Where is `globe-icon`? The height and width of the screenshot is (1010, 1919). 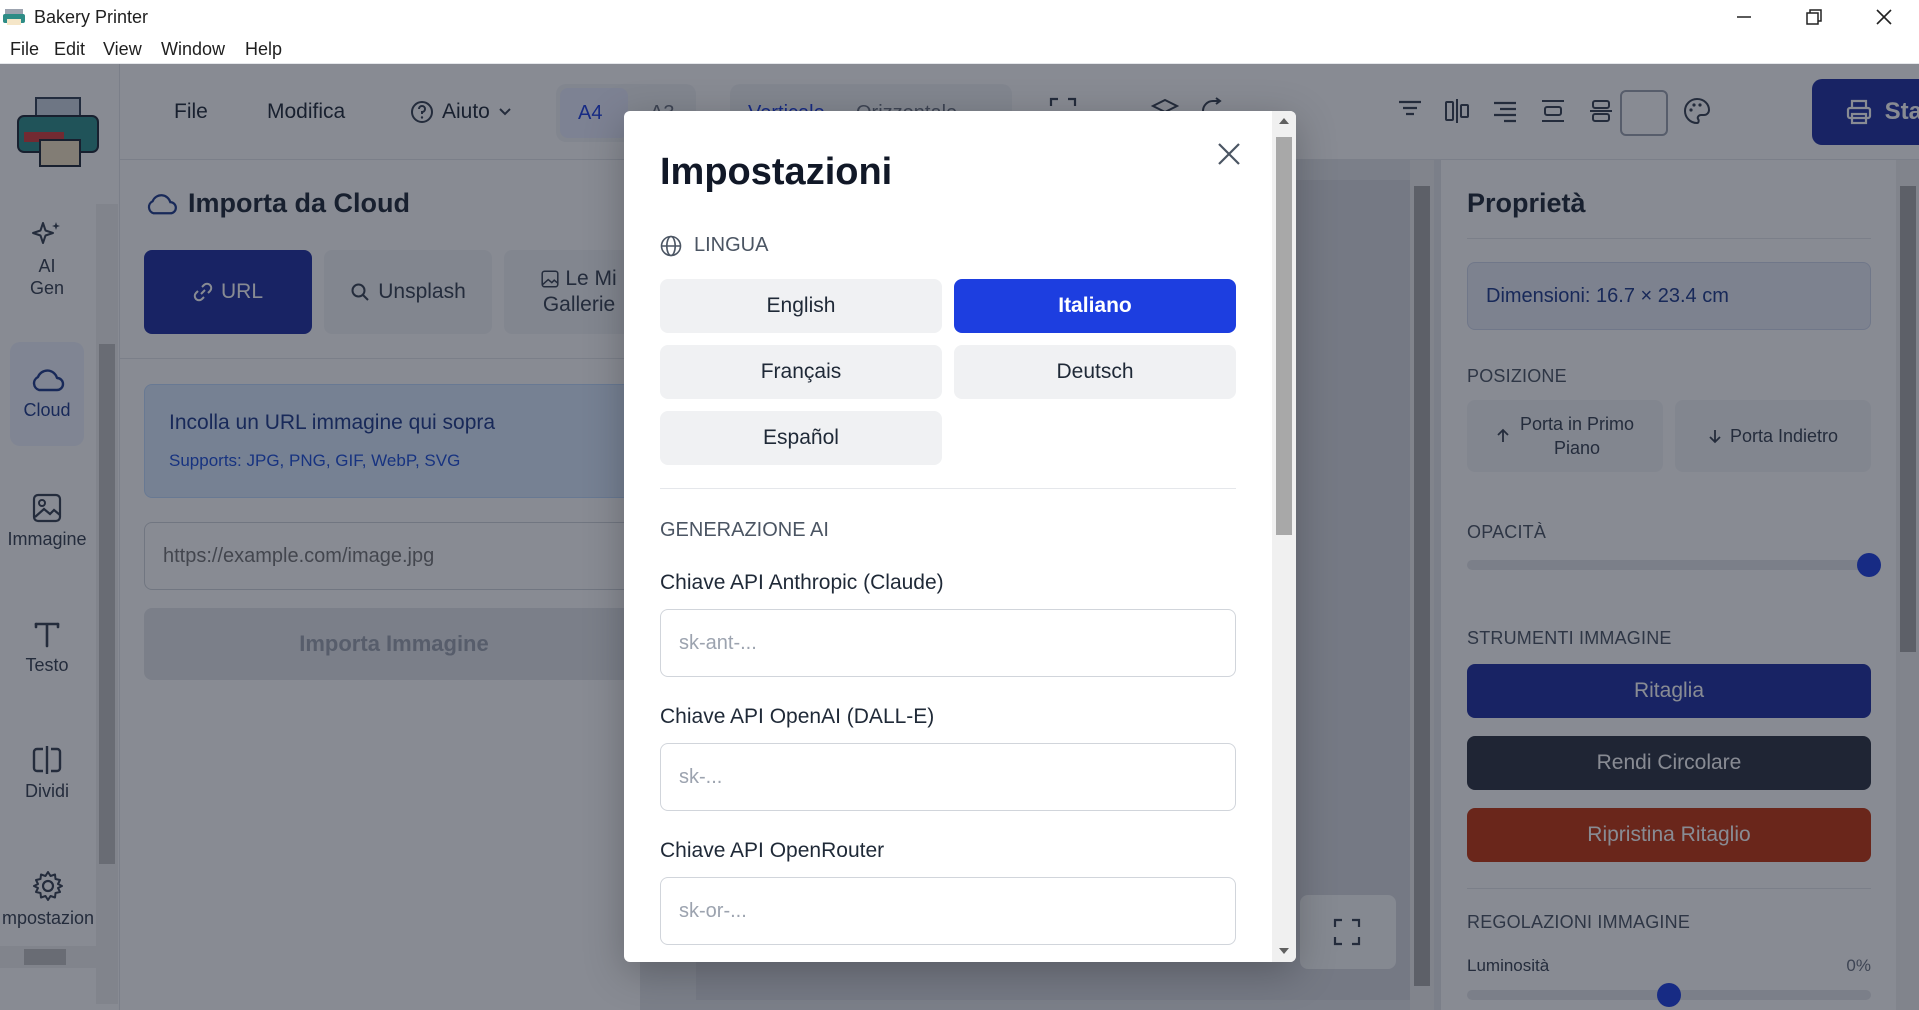
globe-icon is located at coordinates (671, 245).